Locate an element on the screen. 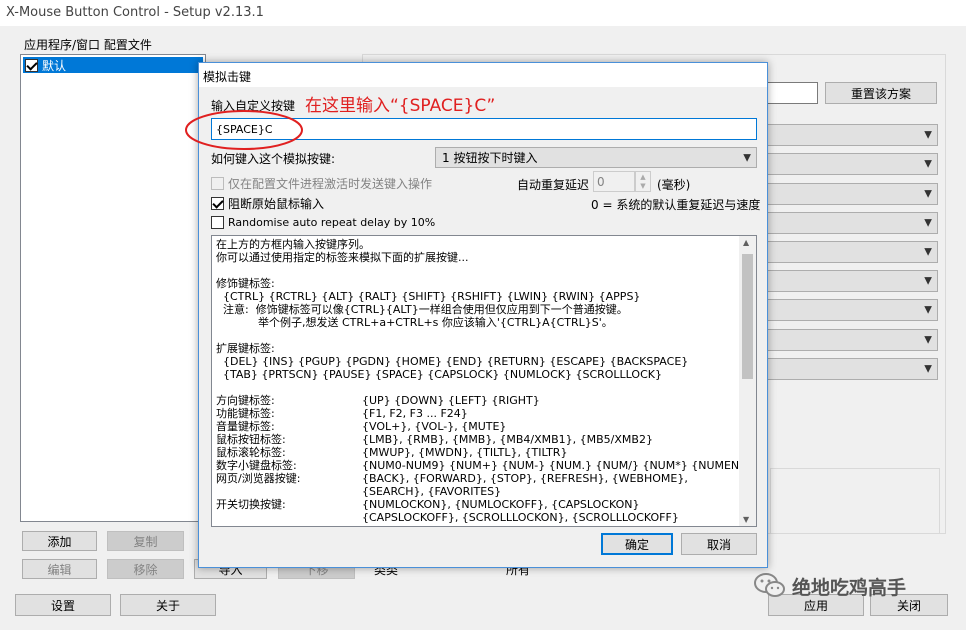 The image size is (966, 630). annotation-text: 在这里输入“{SPACE}C” is located at coordinates (400, 106).